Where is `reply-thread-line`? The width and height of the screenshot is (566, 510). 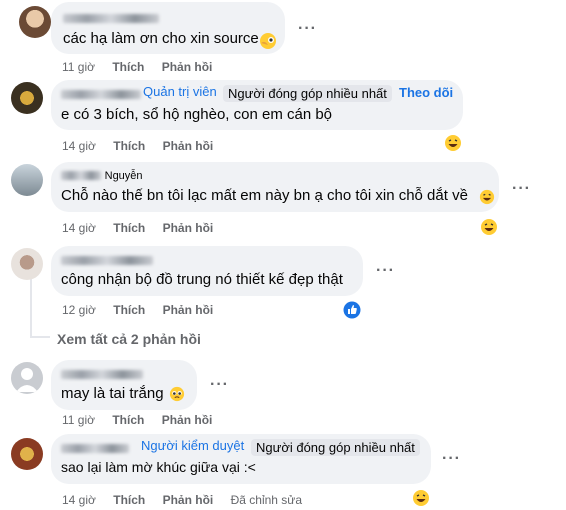 reply-thread-line is located at coordinates (31, 308).